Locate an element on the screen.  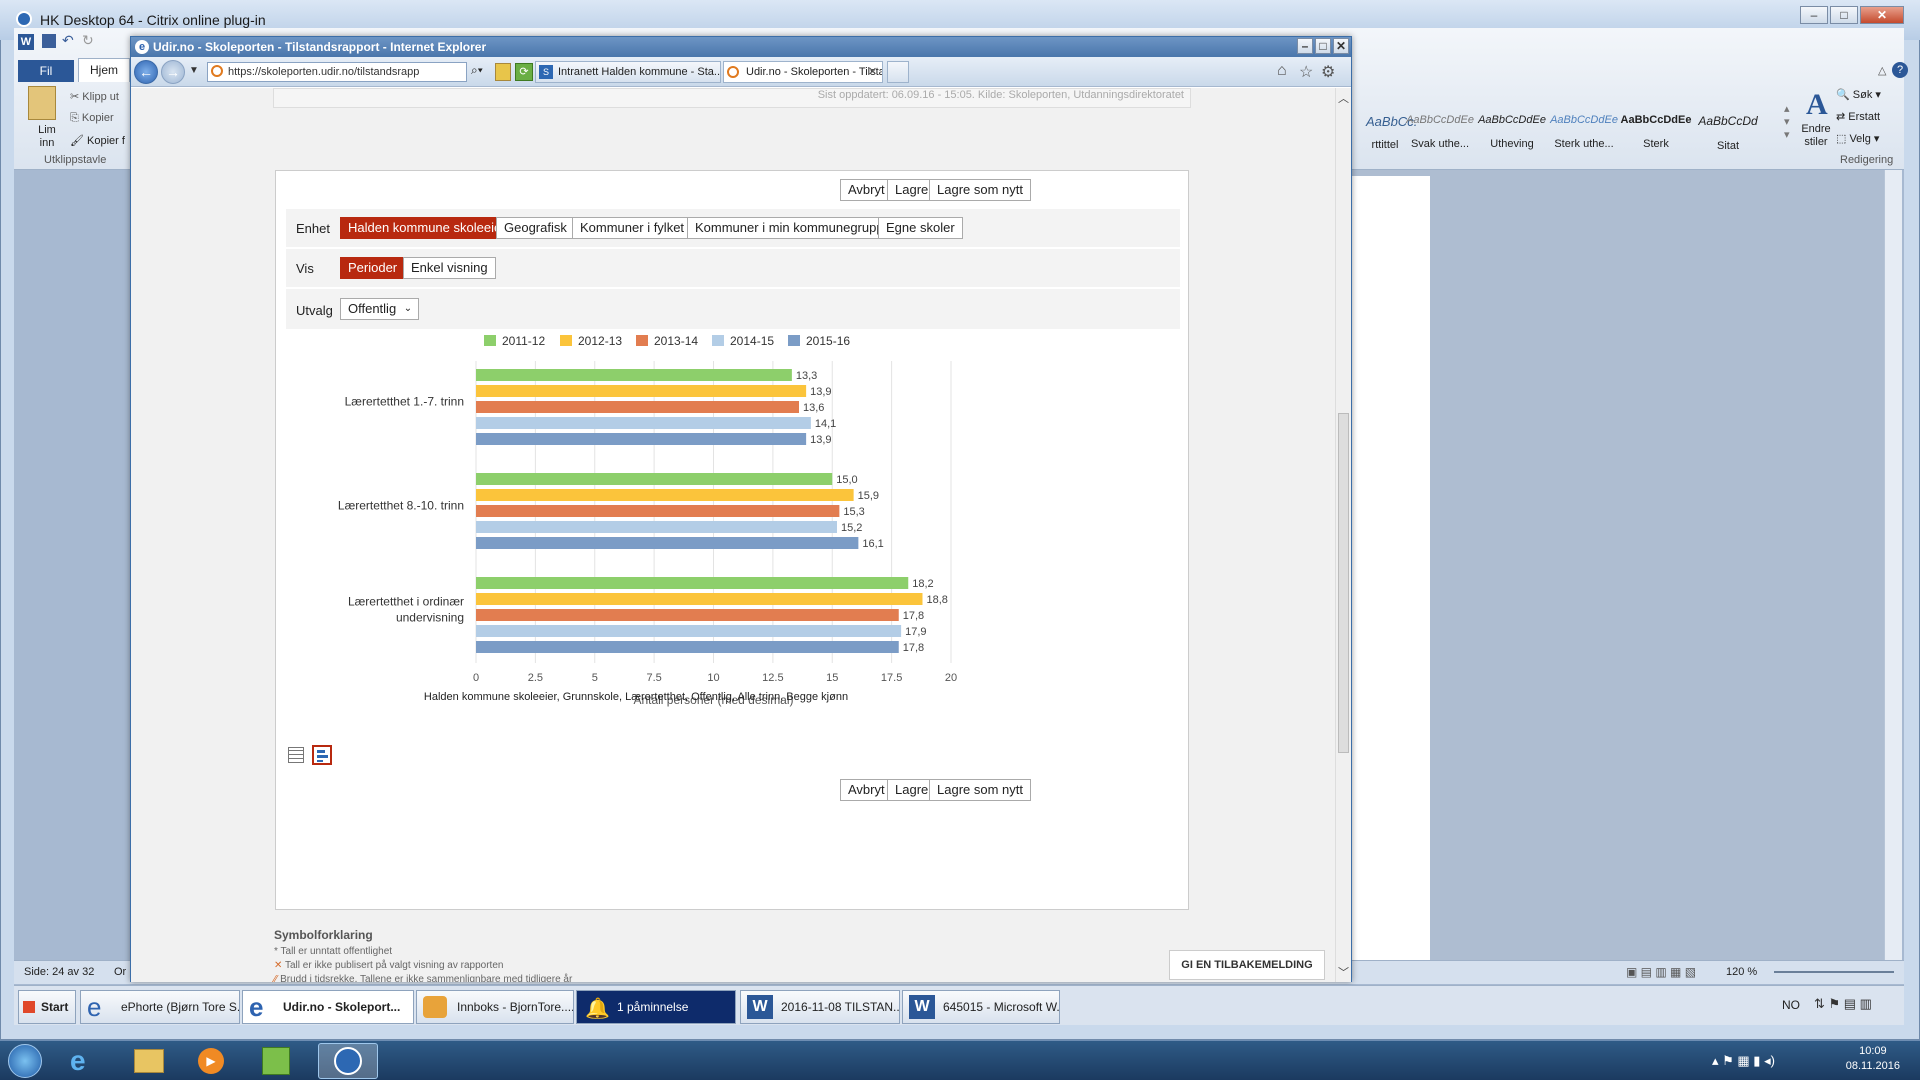
utvalg-select: Offentlig ⌄ is located at coordinates (380, 309).